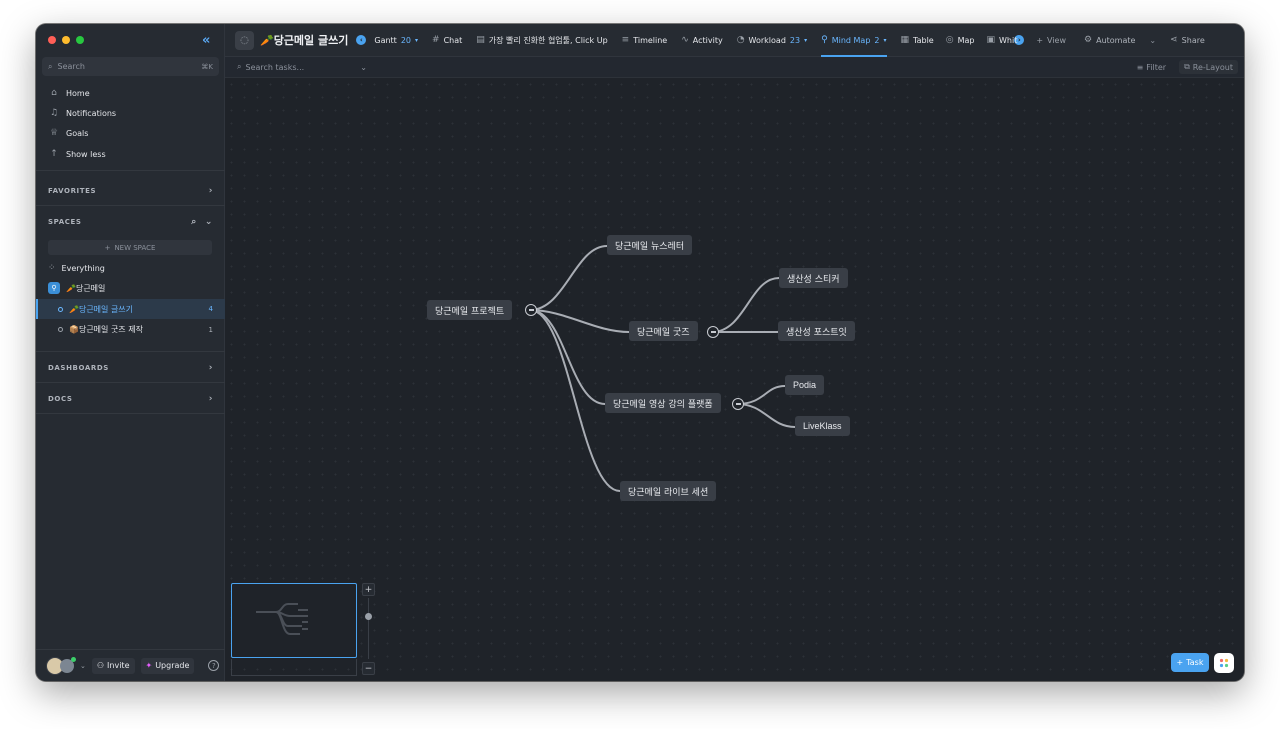 The width and height of the screenshot is (1280, 729). I want to click on activity-icon: ∿, so click(685, 40).